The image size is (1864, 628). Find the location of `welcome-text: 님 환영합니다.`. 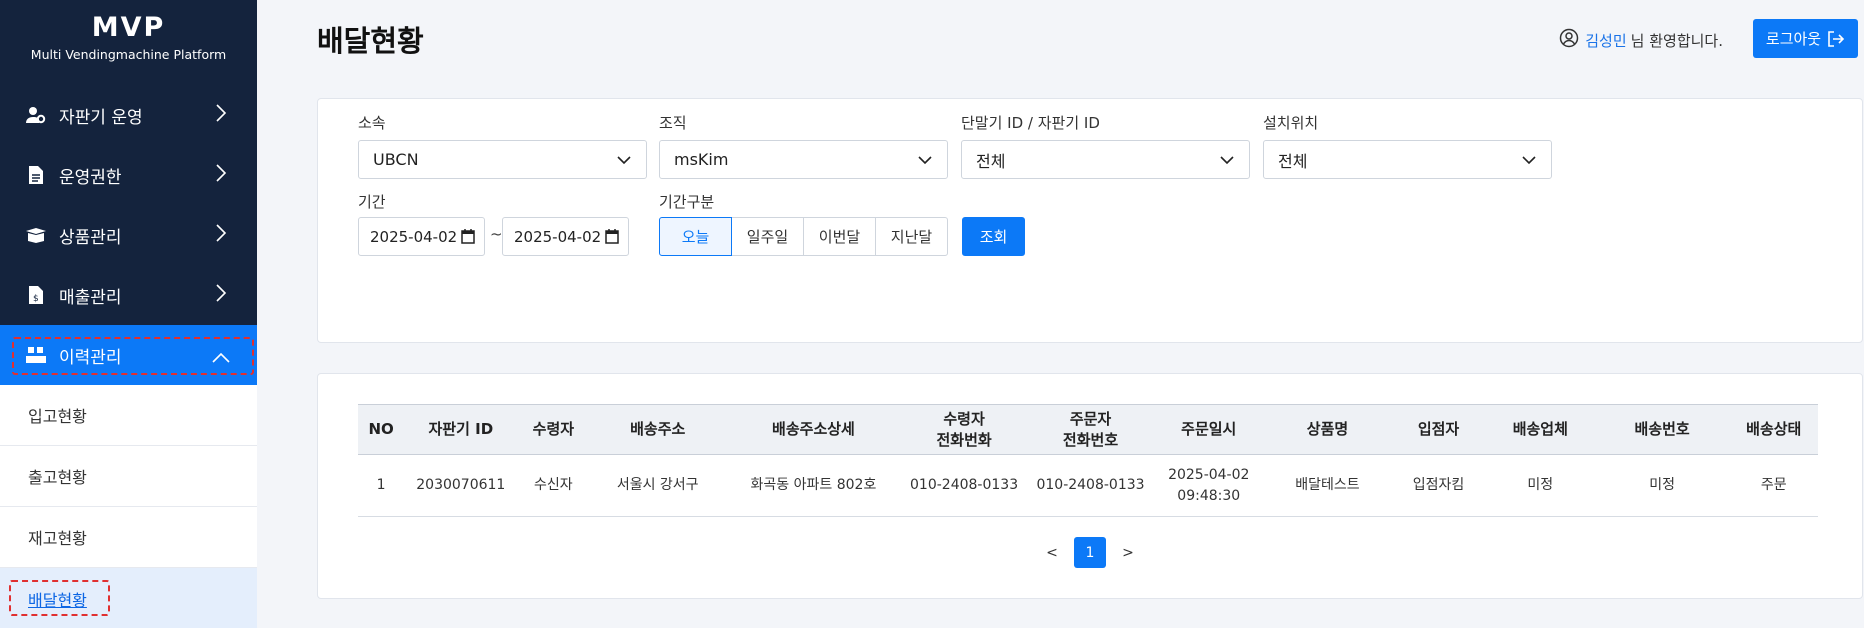

welcome-text: 님 환영합니다. is located at coordinates (1676, 40).